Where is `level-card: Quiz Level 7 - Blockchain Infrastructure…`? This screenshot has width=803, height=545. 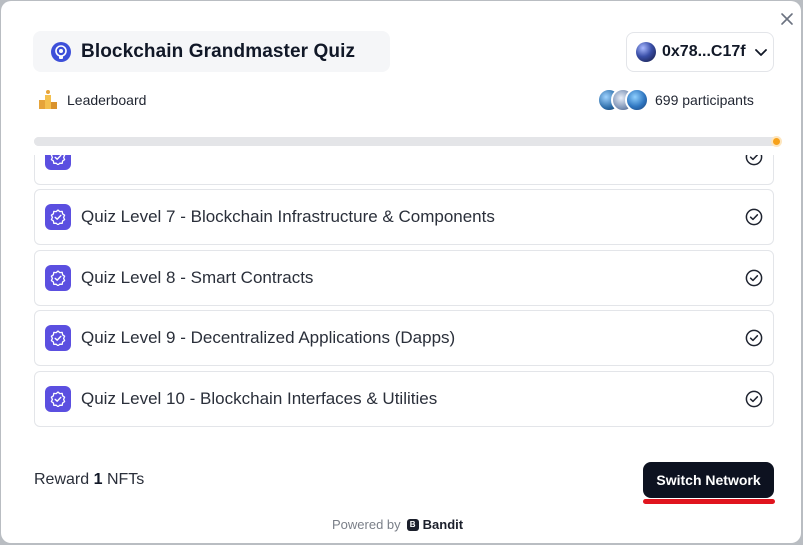
level-card: Quiz Level 7 - Blockchain Infrastructure… is located at coordinates (404, 217).